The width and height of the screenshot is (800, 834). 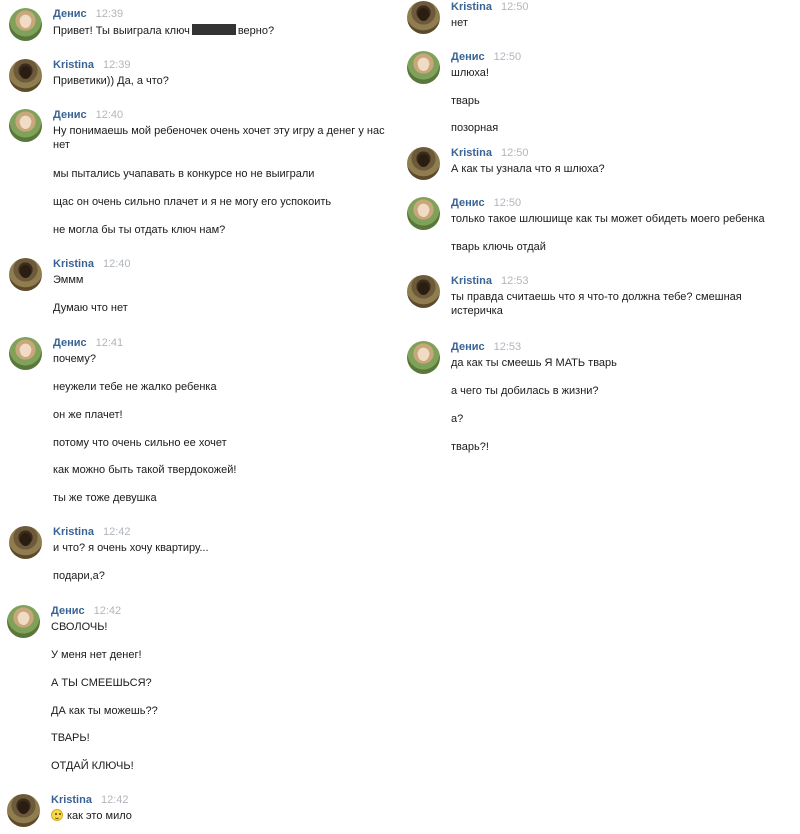 I want to click on message-text: ты же тоже девушка, so click(x=105, y=498).